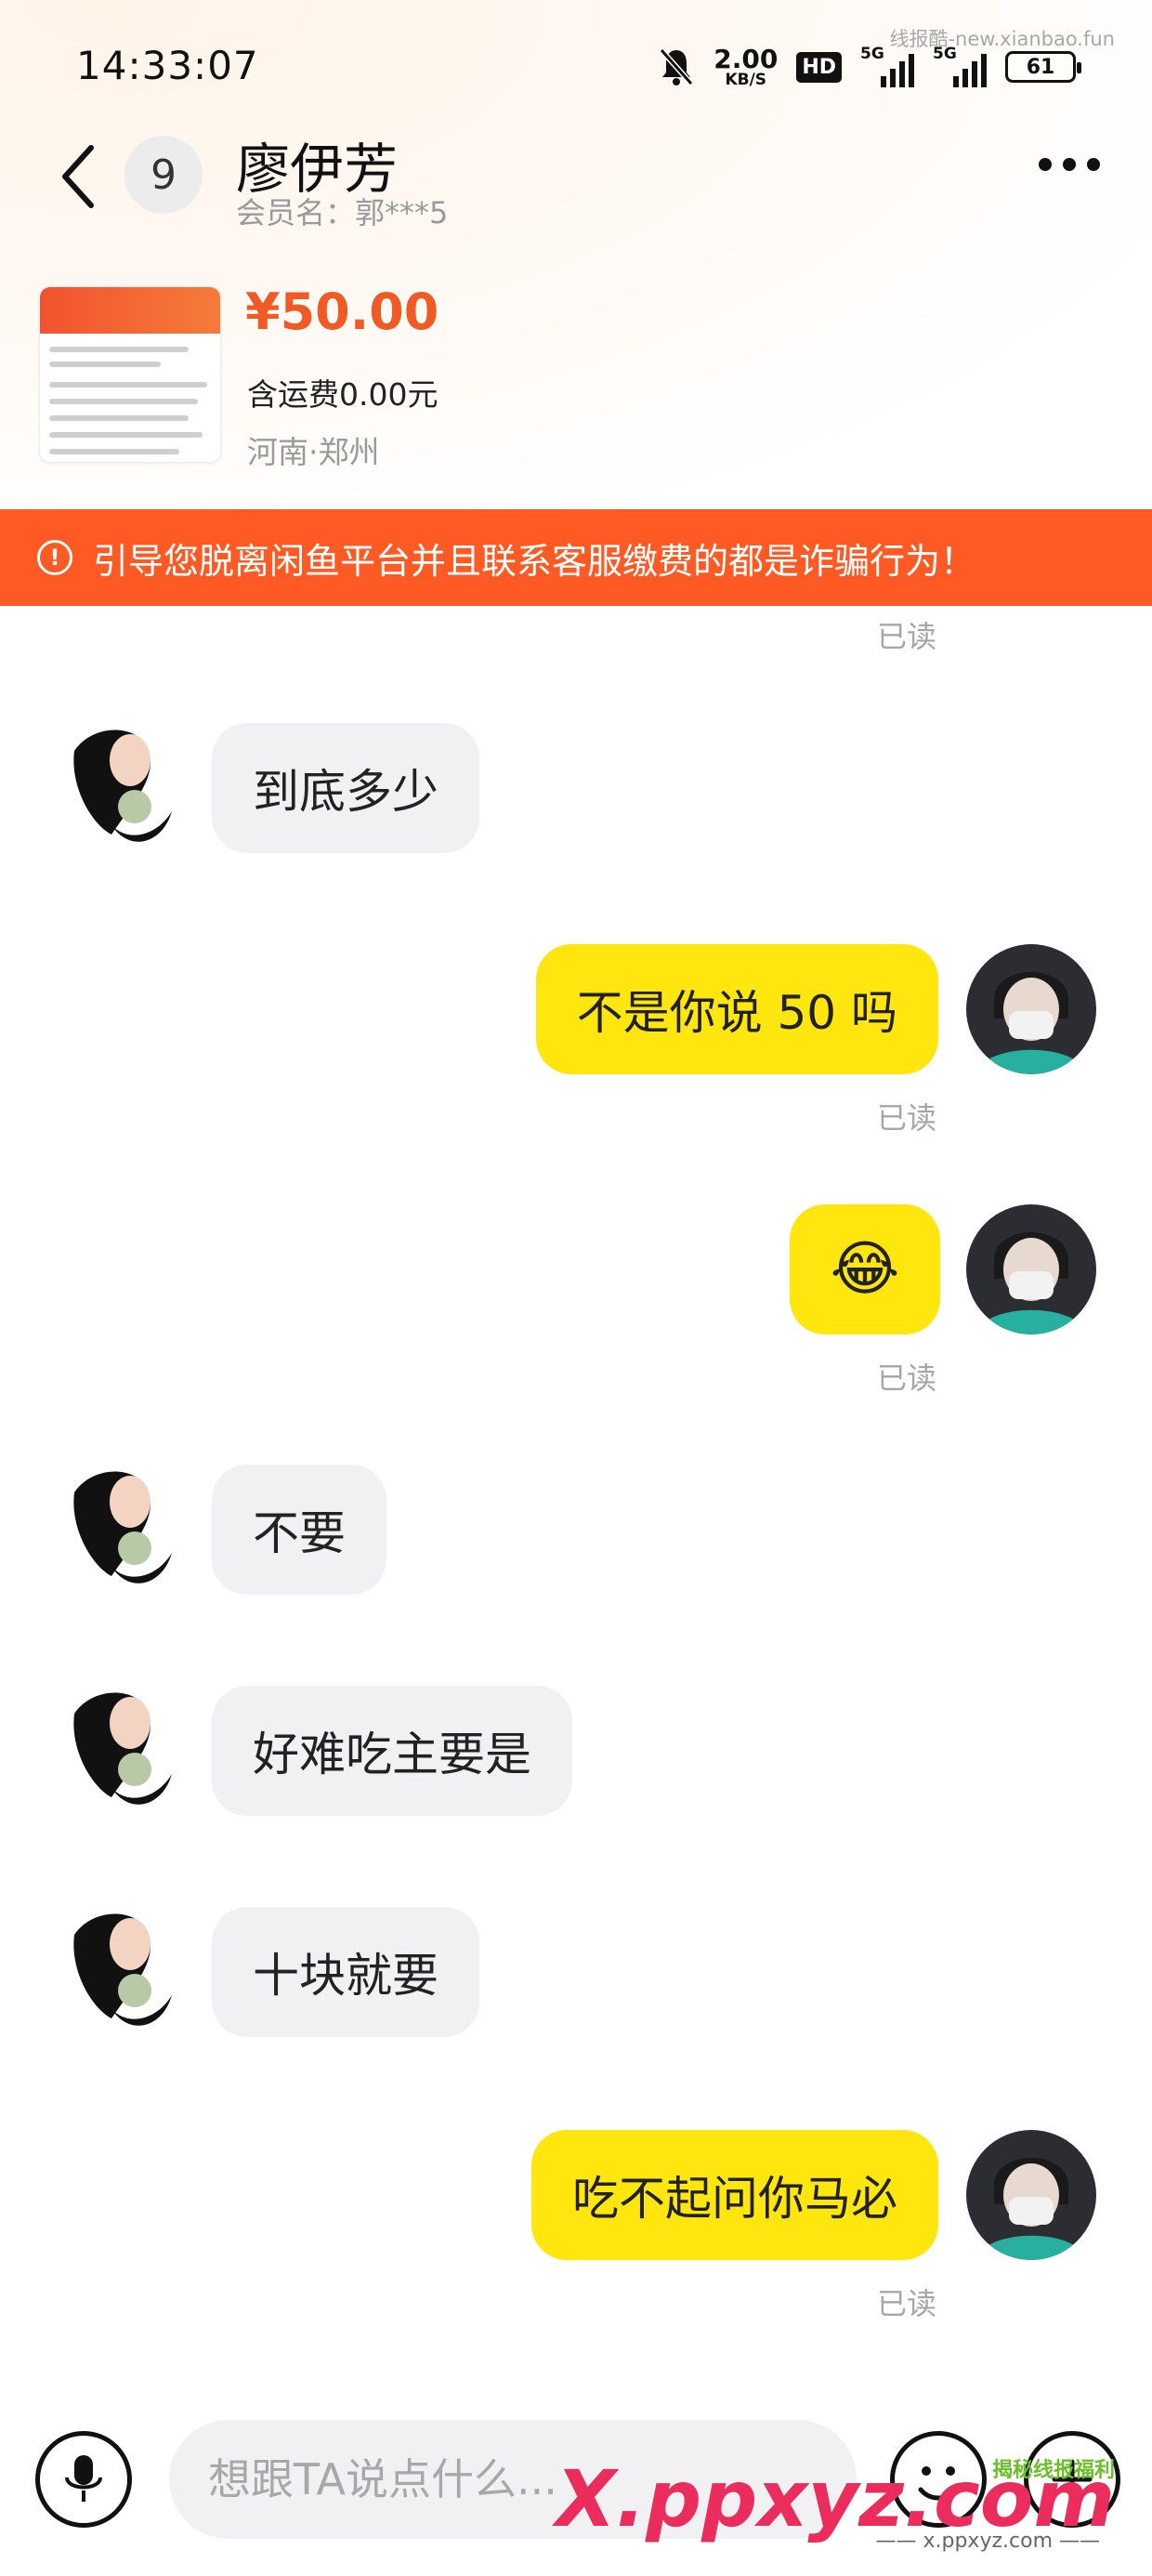  Describe the element at coordinates (676, 66) in the screenshot. I see `mute-bell-icon` at that location.